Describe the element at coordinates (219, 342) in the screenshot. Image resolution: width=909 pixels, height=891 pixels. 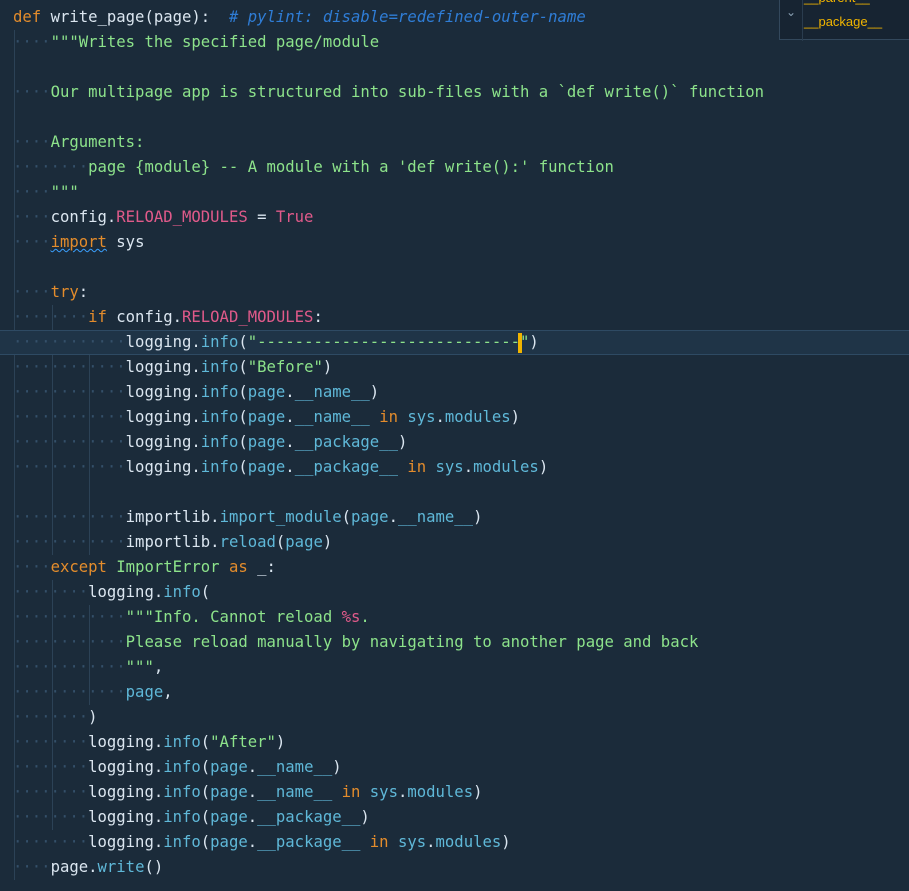
I see `code-token: info` at that location.